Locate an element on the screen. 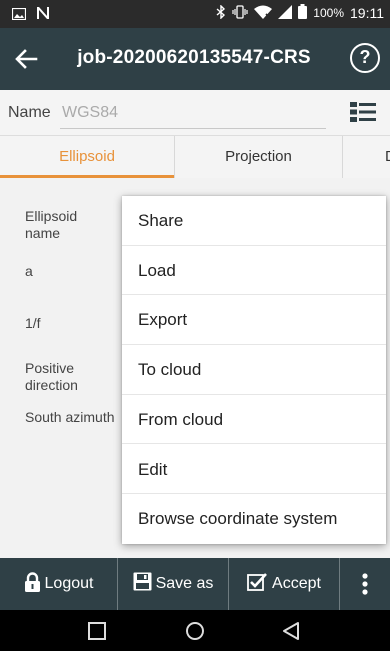 The image size is (390, 651). name-input-underline is located at coordinates (193, 128).